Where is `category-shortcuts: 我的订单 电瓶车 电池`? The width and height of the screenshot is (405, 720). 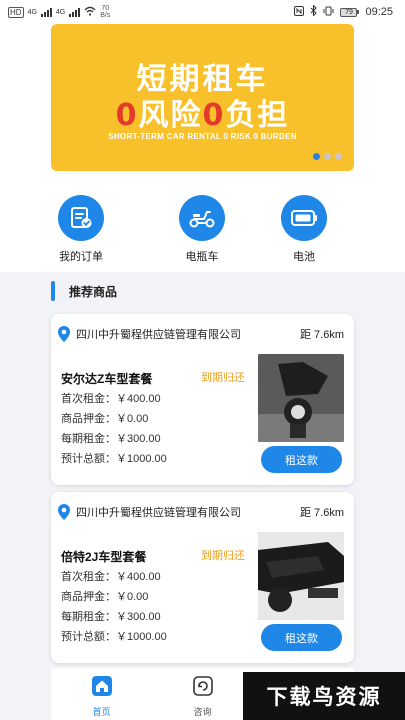 category-shortcuts: 我的订单 电瓶车 电池 is located at coordinates (202, 230).